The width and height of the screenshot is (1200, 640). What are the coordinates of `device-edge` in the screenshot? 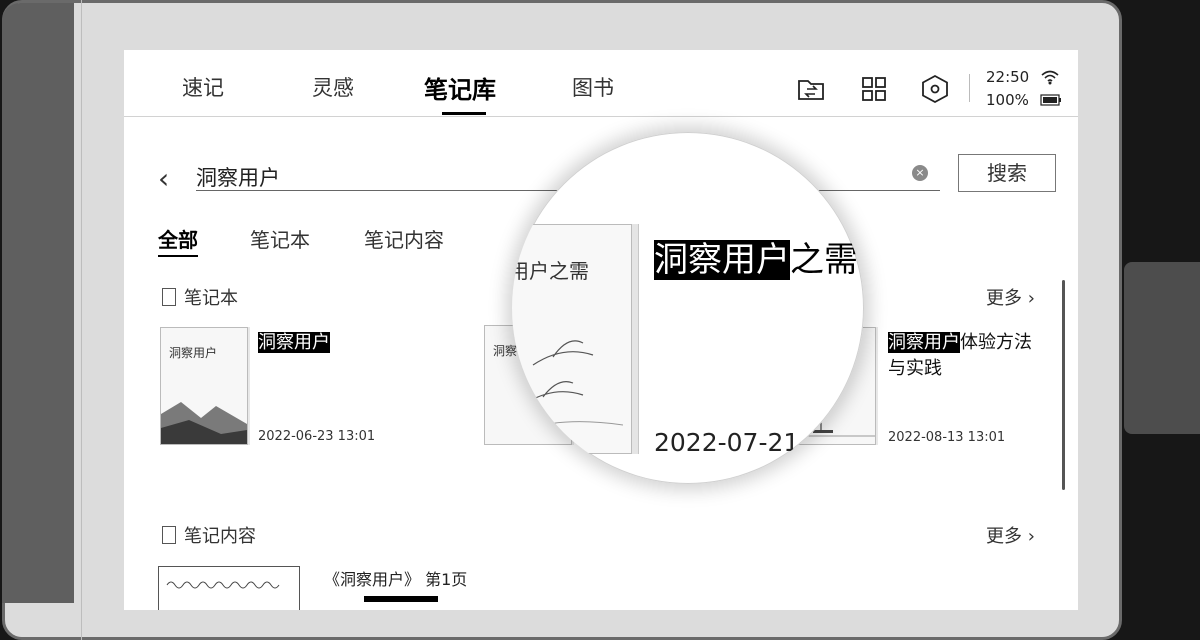 It's located at (38, 303).